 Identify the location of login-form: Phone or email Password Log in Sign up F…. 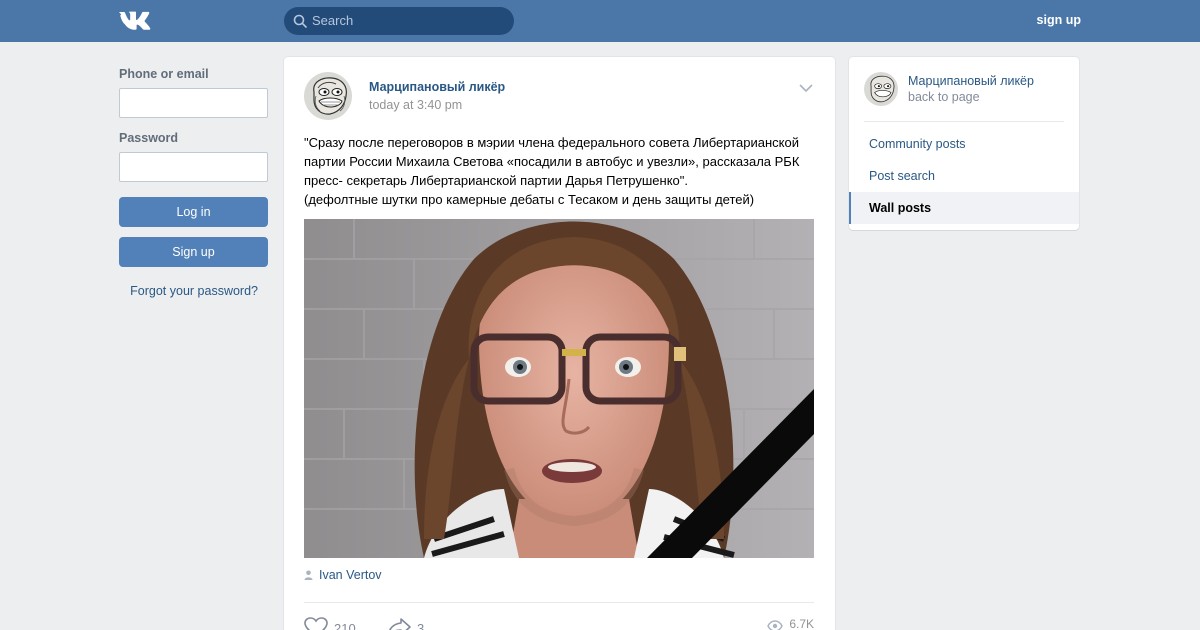
(193, 182).